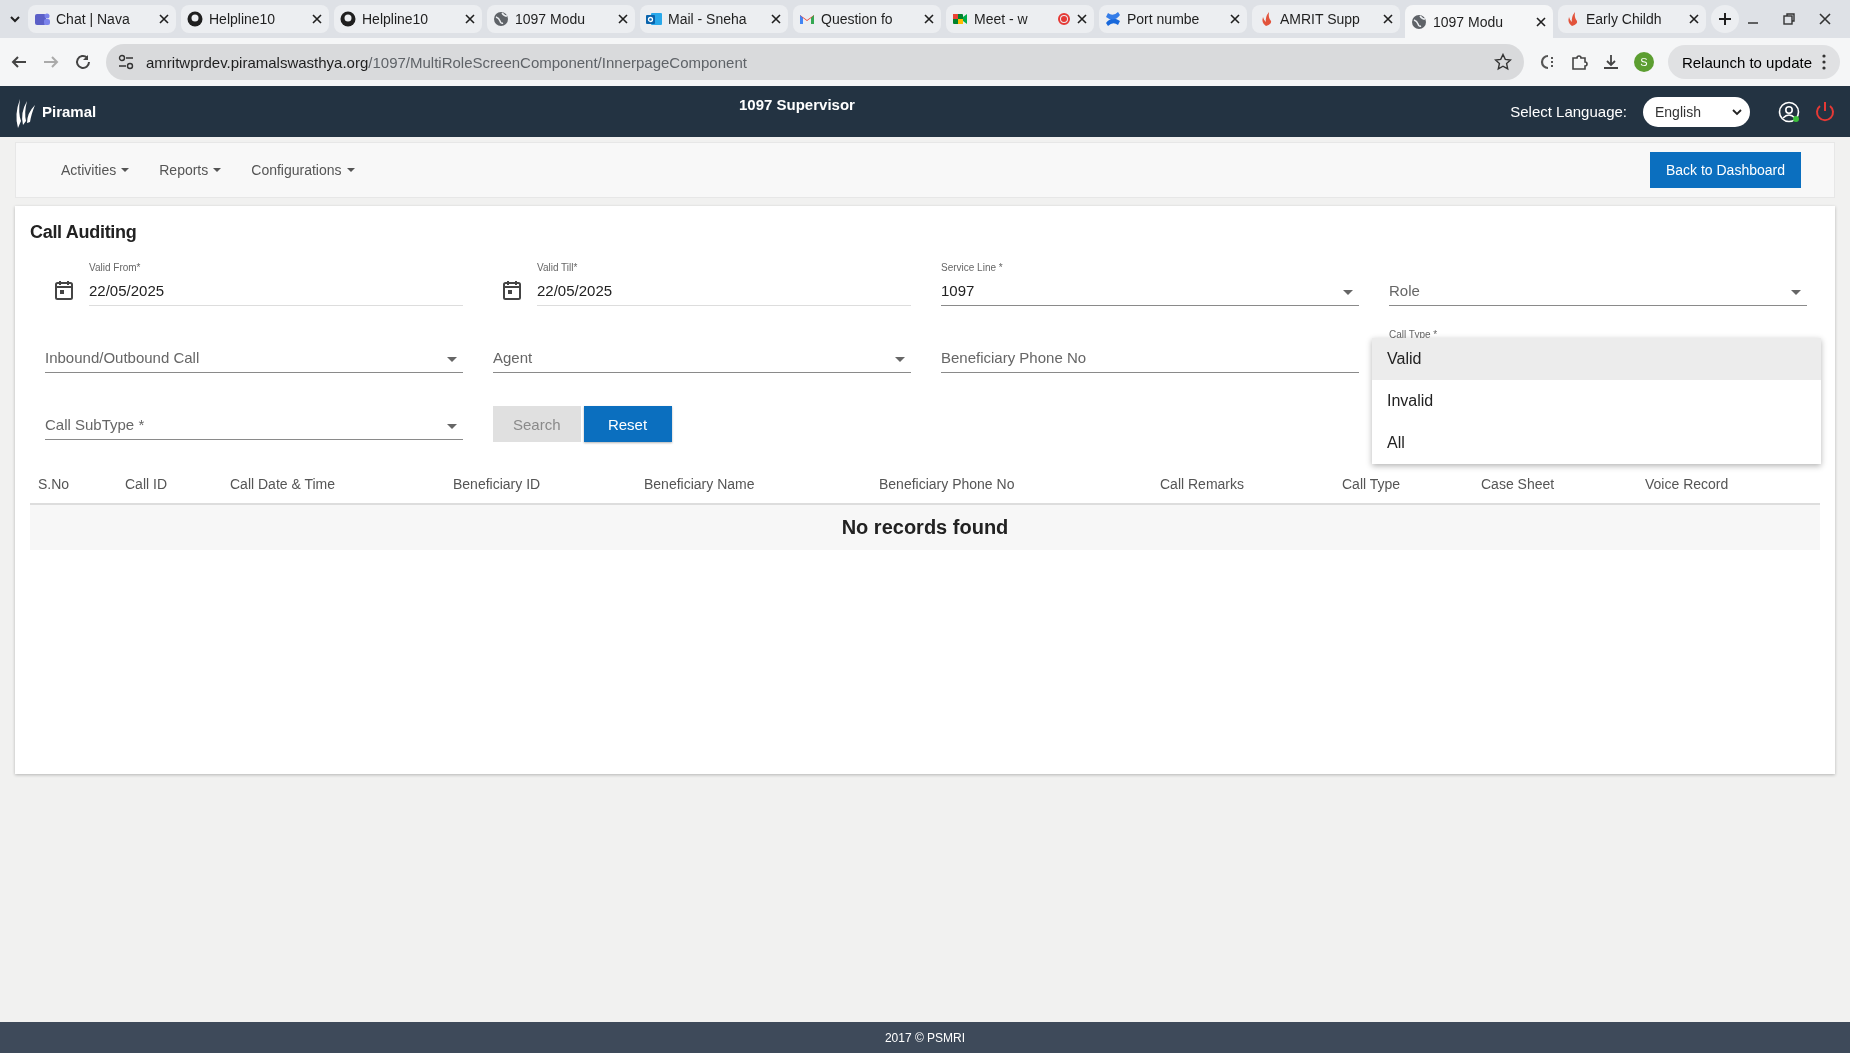 This screenshot has height=1053, width=1850. What do you see at coordinates (303, 170) in the screenshot?
I see `nav-menu: Configurations` at bounding box center [303, 170].